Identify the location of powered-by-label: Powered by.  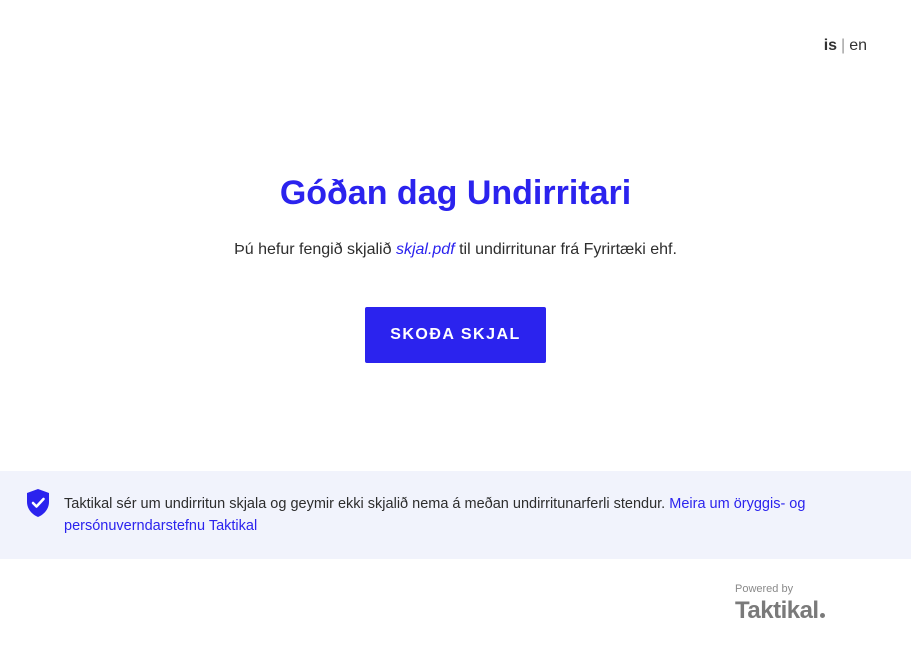
(764, 589).